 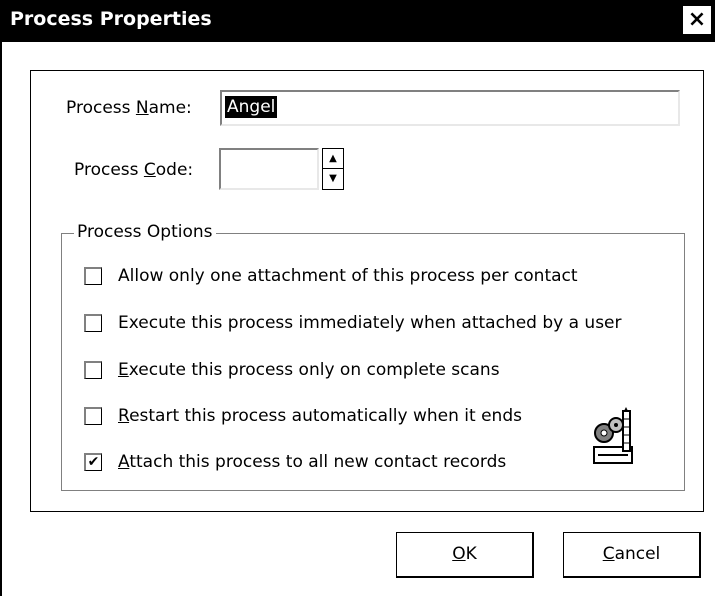 I want to click on window-left-border, so click(x=1, y=319).